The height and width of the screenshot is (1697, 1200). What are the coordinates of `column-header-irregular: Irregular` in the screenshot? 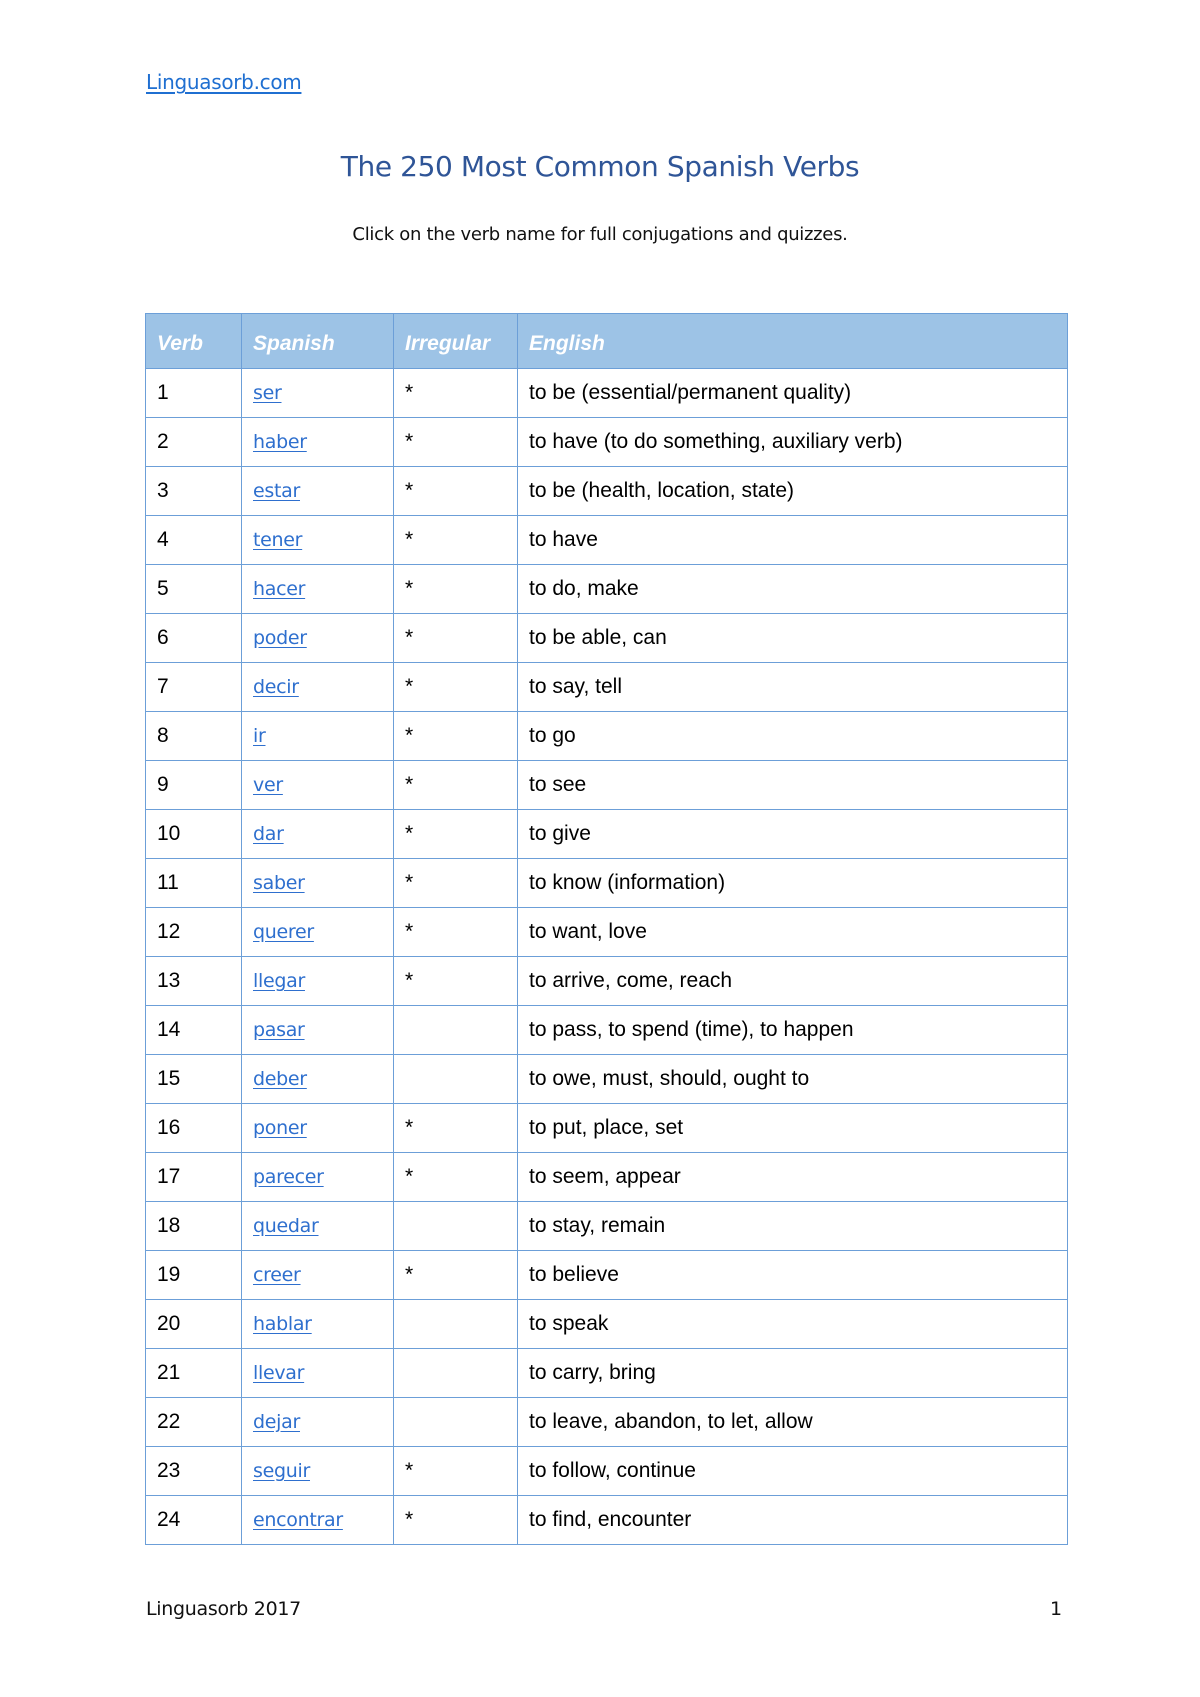 It's located at (455, 341).